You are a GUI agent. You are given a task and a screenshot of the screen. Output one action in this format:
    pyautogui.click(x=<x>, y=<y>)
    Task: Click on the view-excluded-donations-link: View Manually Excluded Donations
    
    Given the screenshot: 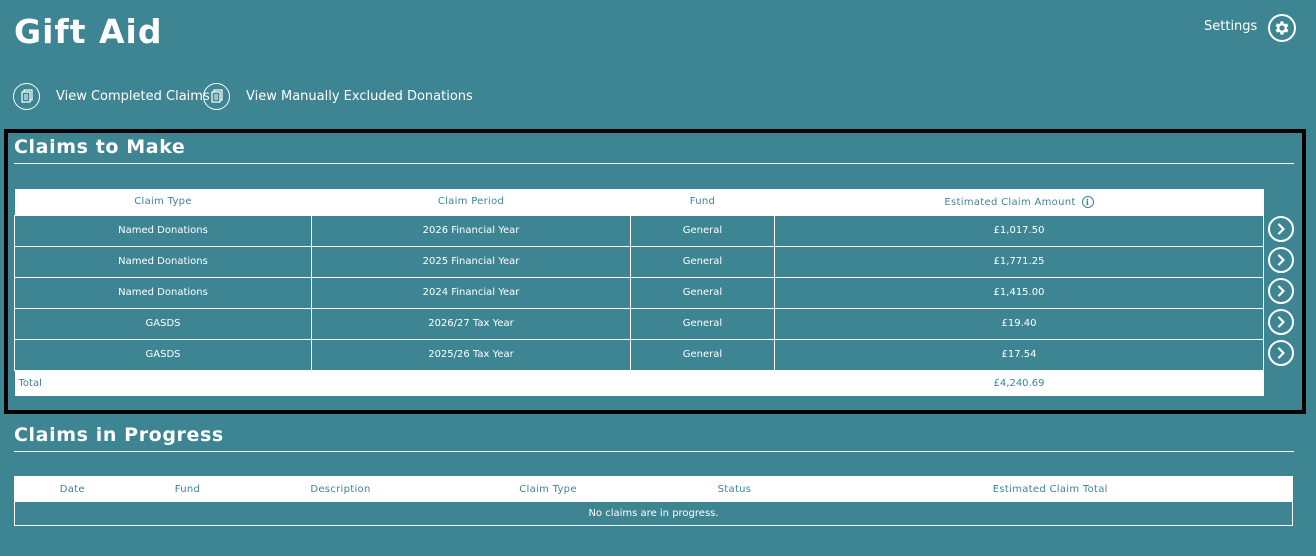 What is the action you would take?
    pyautogui.click(x=338, y=96)
    